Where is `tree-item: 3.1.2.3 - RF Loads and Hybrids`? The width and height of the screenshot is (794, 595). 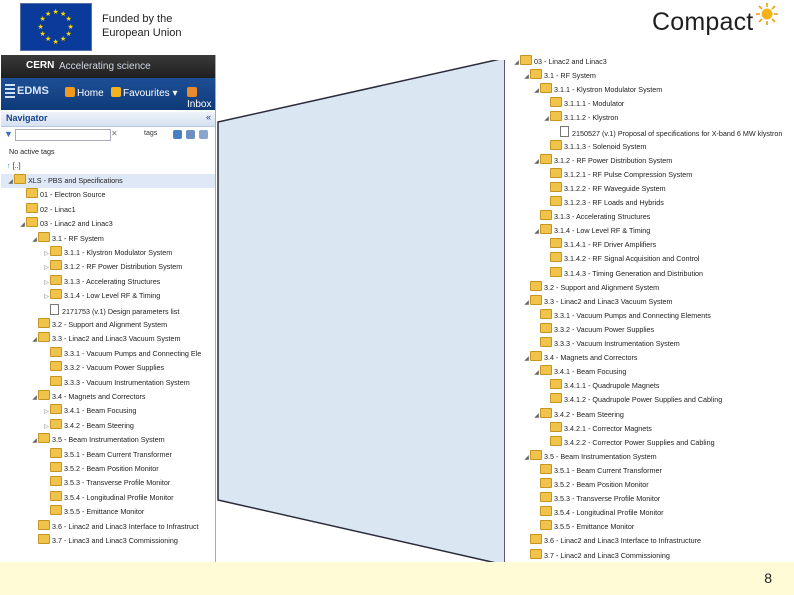 tree-item: 3.1.2.3 - RF Loads and Hybrids is located at coordinates (603, 203).